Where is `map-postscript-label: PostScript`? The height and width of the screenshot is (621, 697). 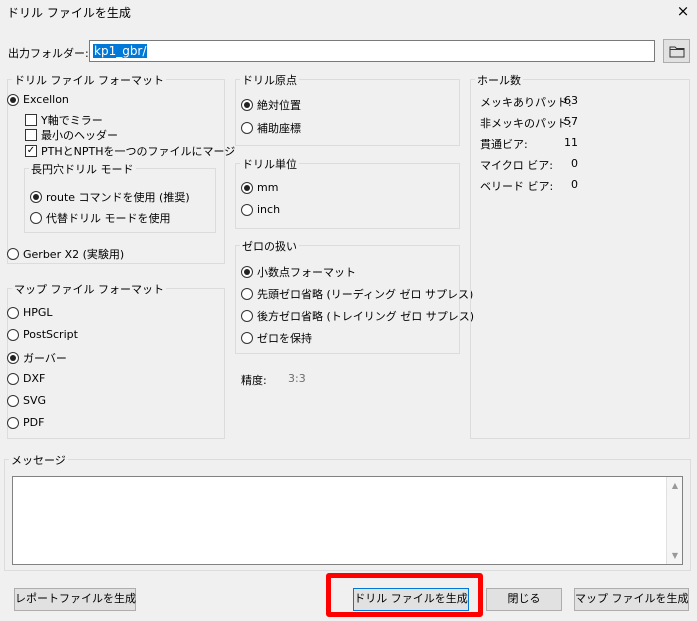 map-postscript-label: PostScript is located at coordinates (50, 334).